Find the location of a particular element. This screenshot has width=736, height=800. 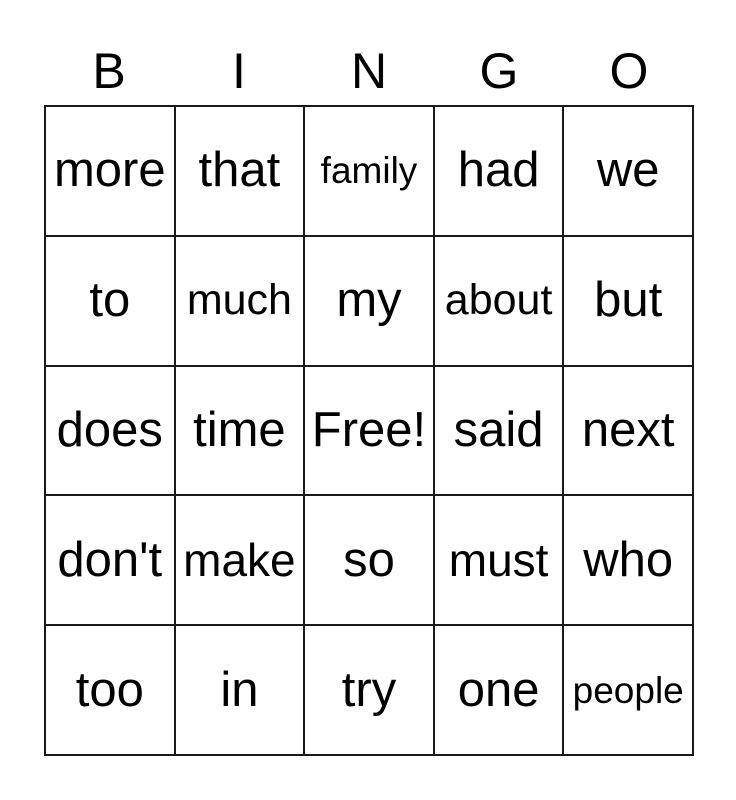

bingo-cell: people is located at coordinates (629, 691).